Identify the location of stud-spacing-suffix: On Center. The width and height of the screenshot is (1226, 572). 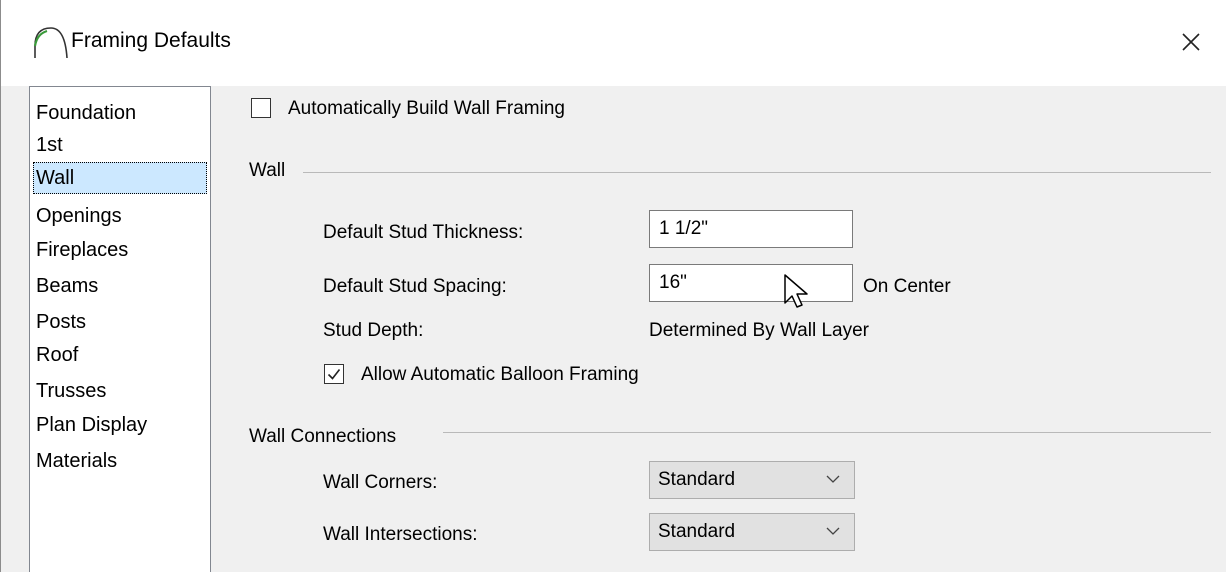
(907, 286).